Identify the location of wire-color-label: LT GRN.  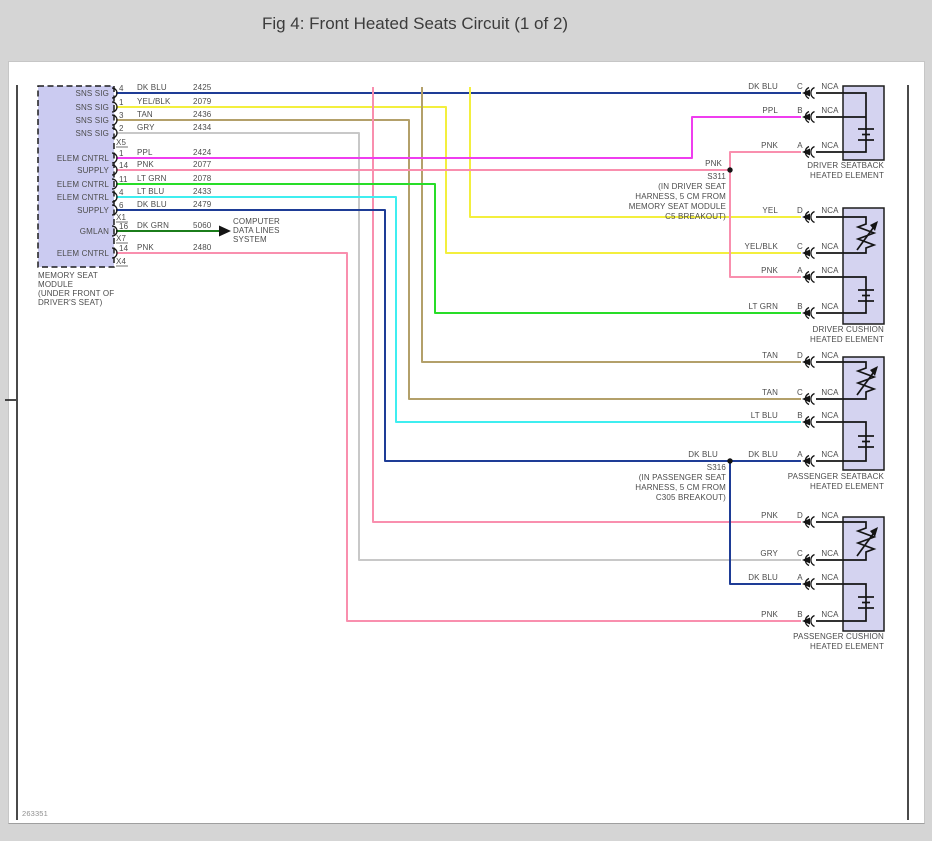
(764, 306).